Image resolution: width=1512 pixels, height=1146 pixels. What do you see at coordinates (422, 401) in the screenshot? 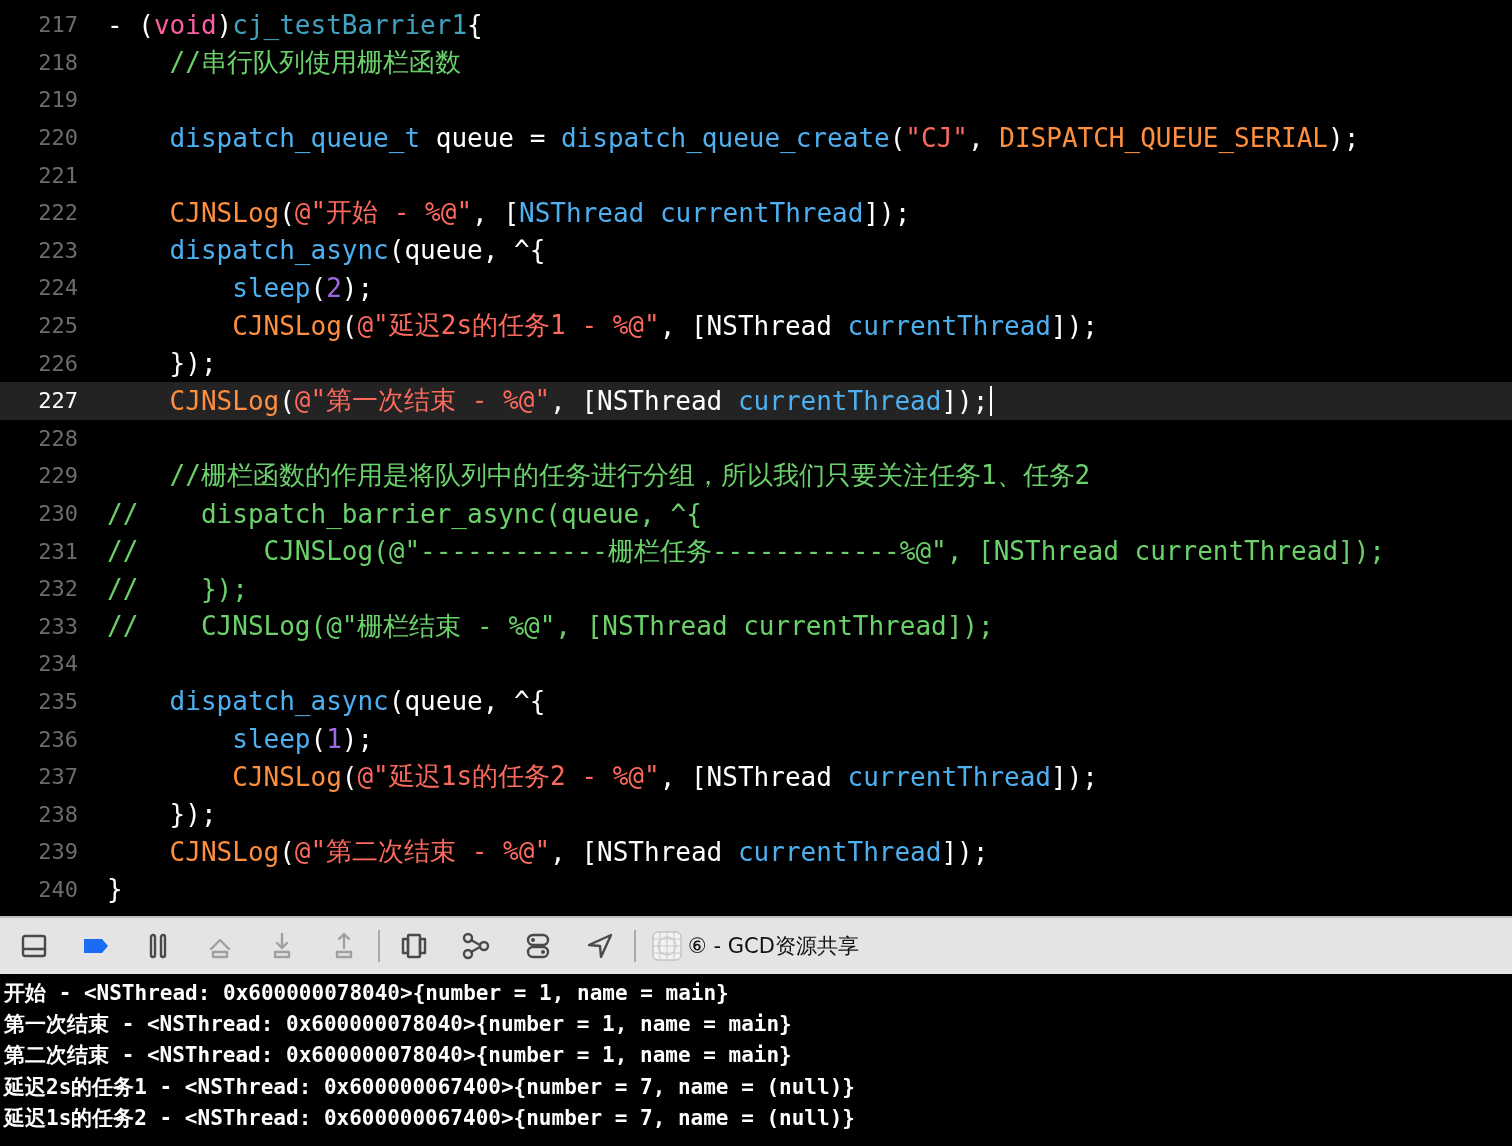
I see `code-token: @"第一次结束 - %@"` at bounding box center [422, 401].